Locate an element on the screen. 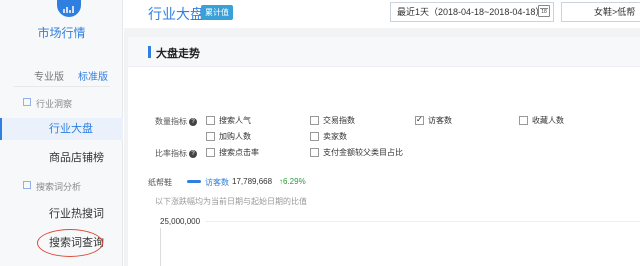 The height and width of the screenshot is (266, 640). highlight-circle is located at coordinates (70, 243).